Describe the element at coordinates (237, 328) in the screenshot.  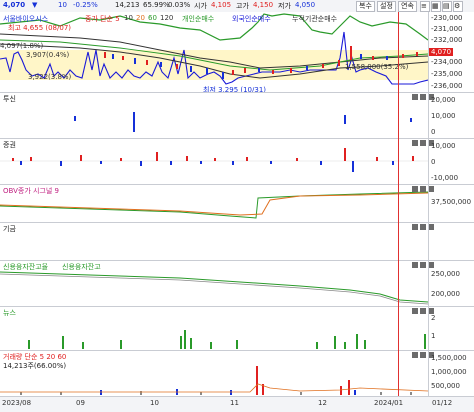
I see `news-panel: 뉴스 2 1` at that location.